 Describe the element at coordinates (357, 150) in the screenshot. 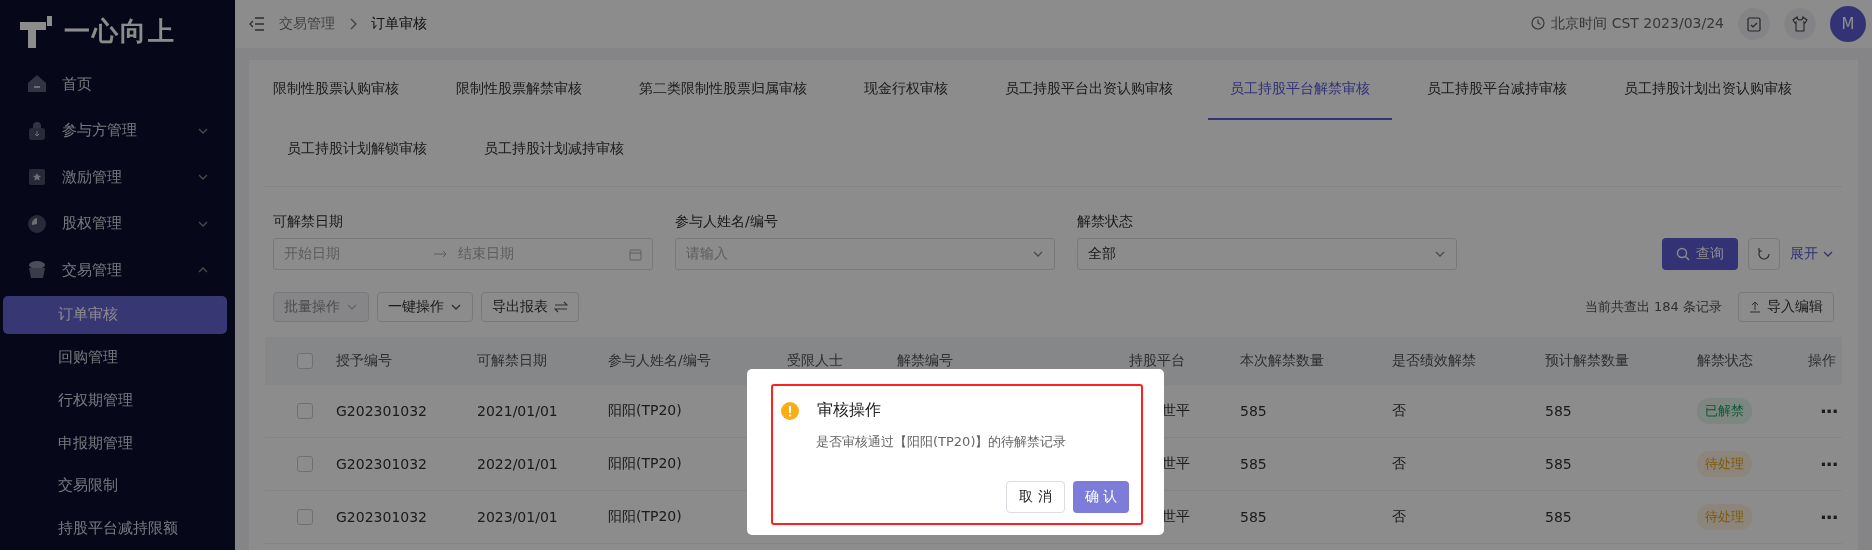

I see `tab: 员工持股计划解锁审核` at that location.